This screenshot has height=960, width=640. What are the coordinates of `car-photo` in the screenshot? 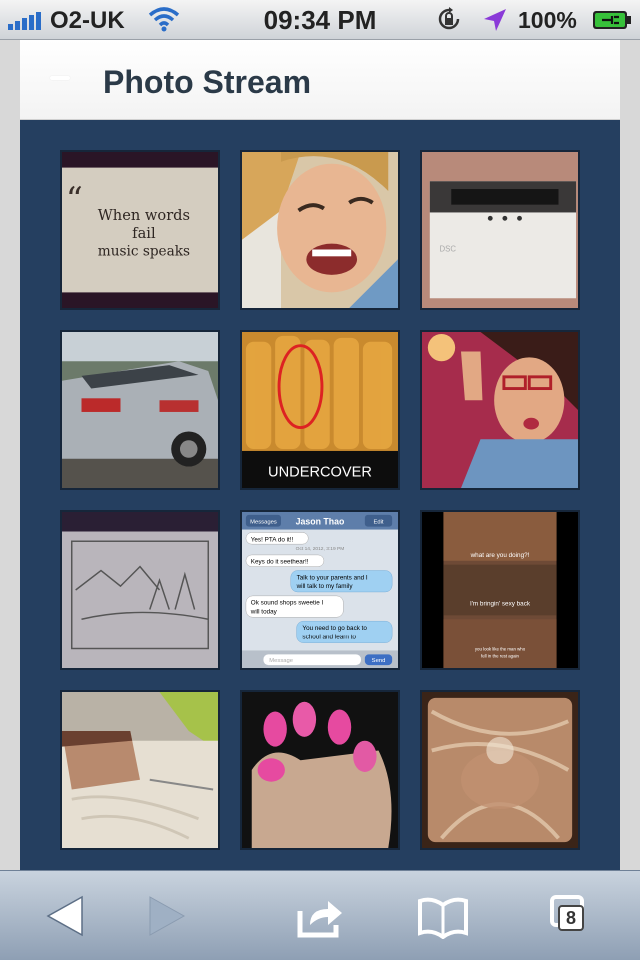 It's located at (140, 410).